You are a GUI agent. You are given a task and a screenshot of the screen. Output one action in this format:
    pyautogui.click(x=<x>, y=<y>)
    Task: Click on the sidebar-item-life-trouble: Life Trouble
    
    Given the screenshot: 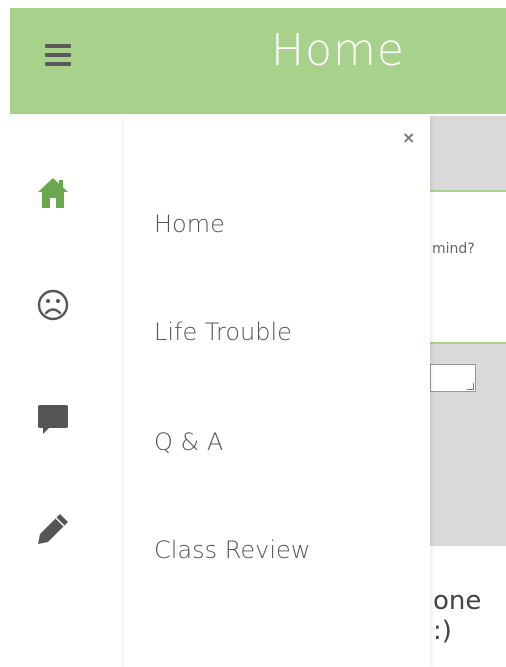 What is the action you would take?
    pyautogui.click(x=215, y=328)
    